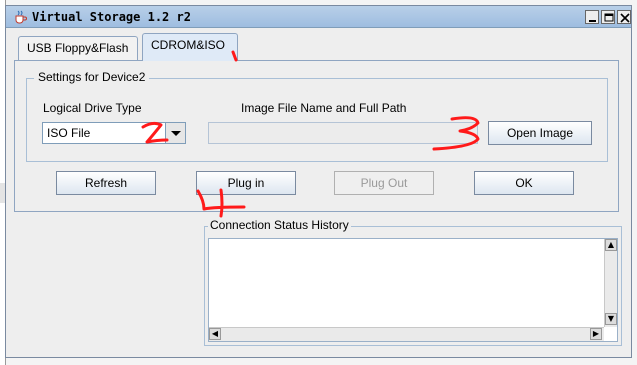  Describe the element at coordinates (524, 183) in the screenshot. I see `ok-button: OK` at that location.